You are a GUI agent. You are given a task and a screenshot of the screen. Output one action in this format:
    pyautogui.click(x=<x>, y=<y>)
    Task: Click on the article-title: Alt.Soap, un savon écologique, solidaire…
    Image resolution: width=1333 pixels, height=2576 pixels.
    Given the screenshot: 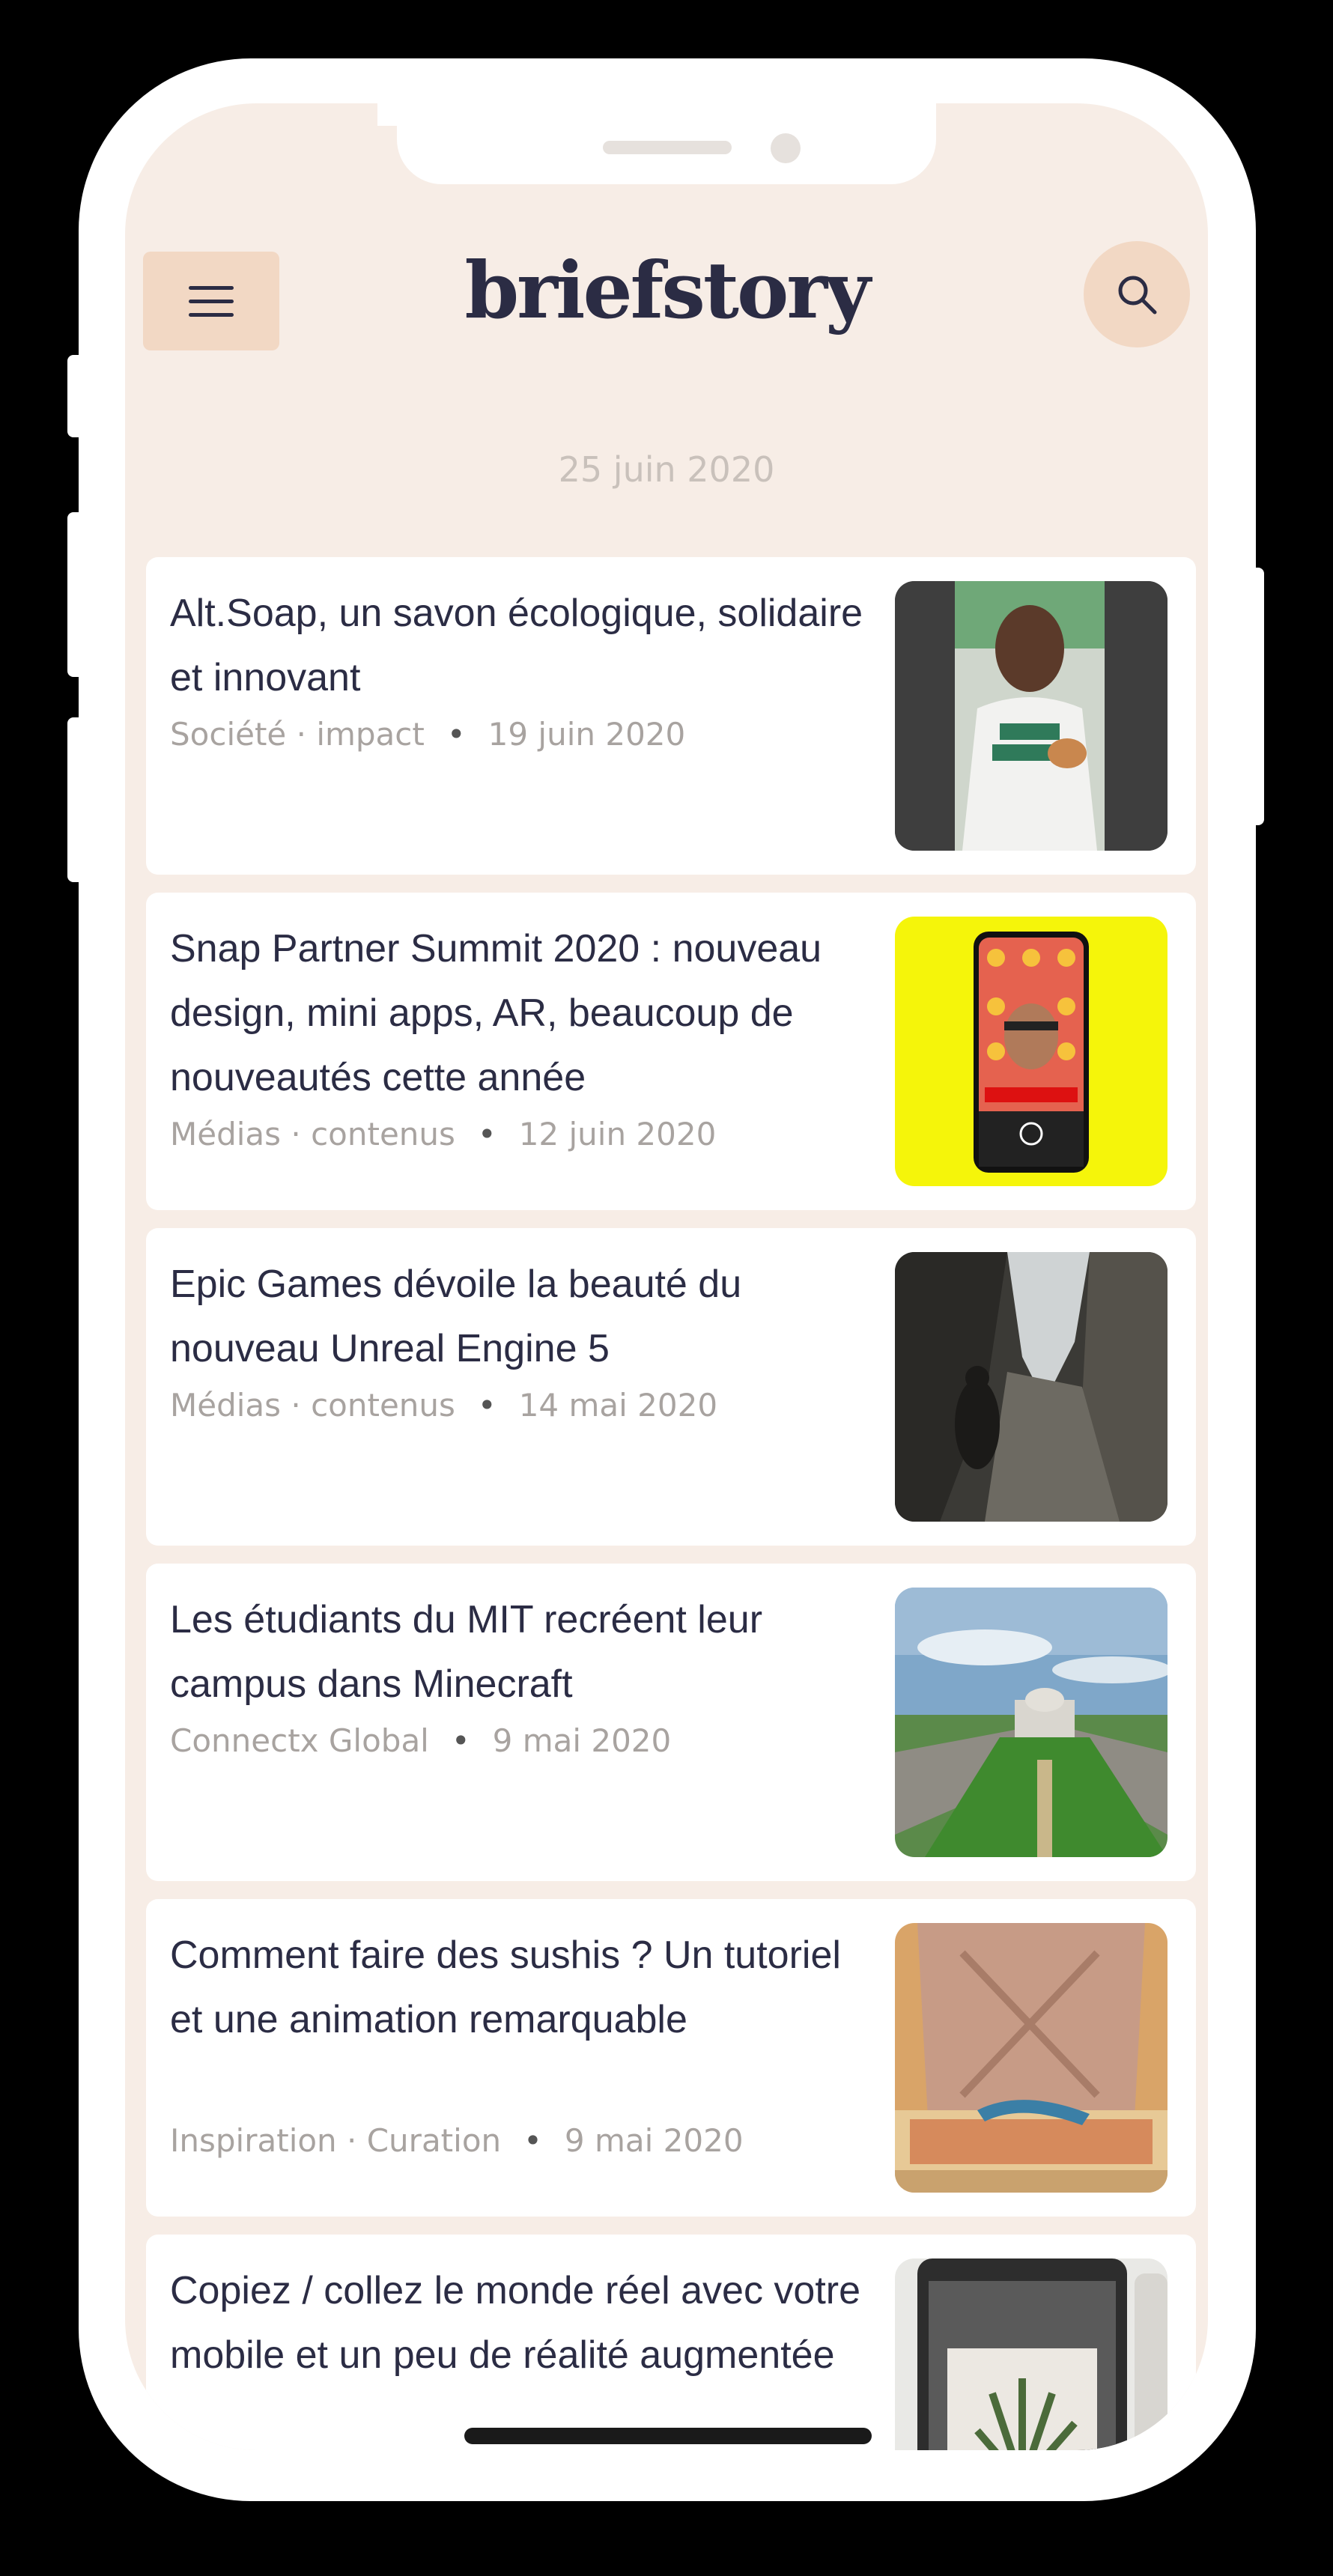 What is the action you would take?
    pyautogui.click(x=518, y=645)
    